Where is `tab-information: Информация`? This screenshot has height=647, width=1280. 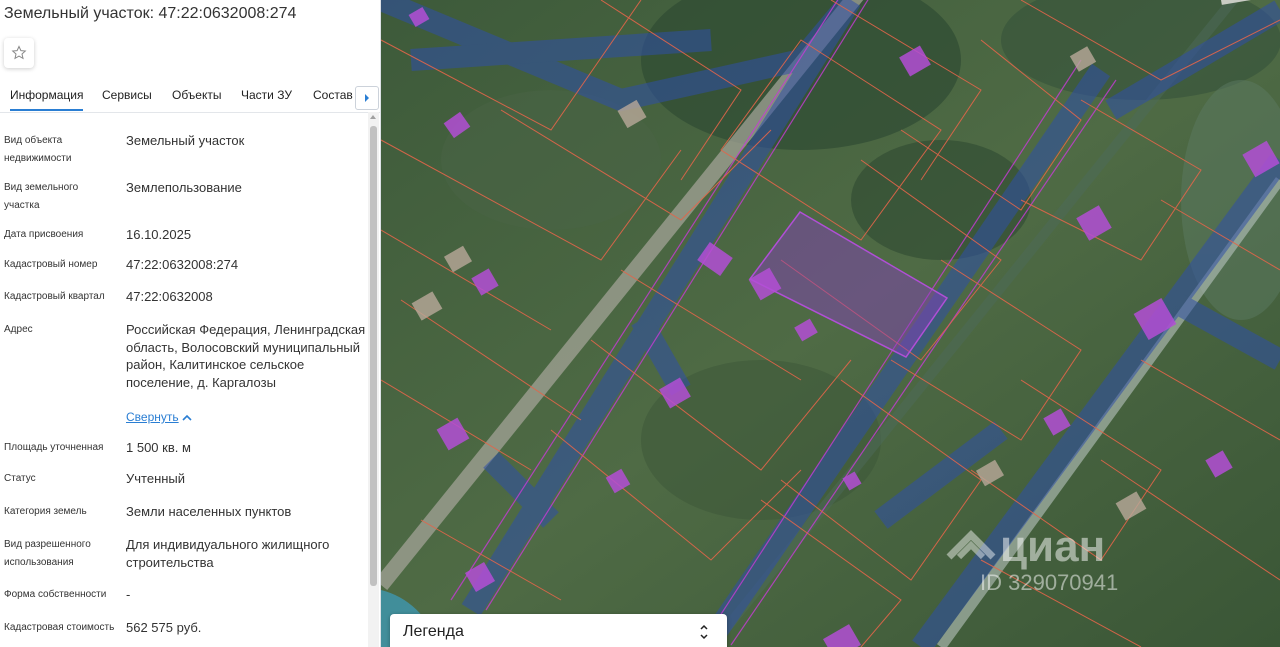
tab-information: Информация is located at coordinates (47, 99).